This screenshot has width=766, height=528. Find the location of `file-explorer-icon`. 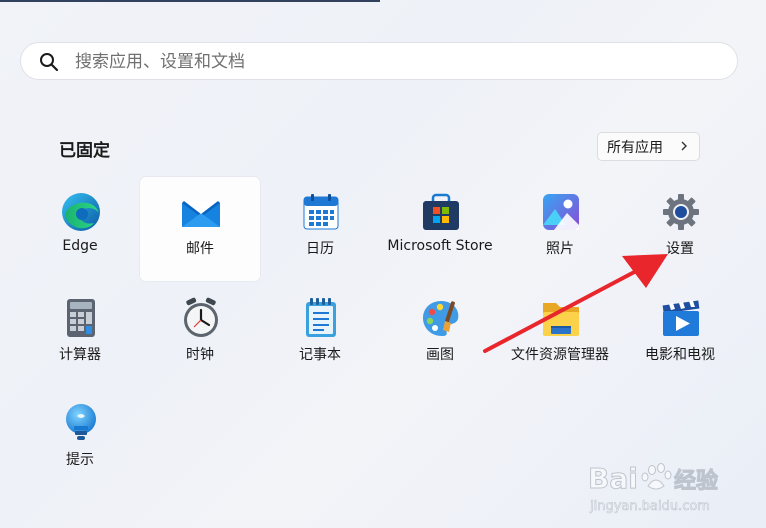

file-explorer-icon is located at coordinates (561, 319).